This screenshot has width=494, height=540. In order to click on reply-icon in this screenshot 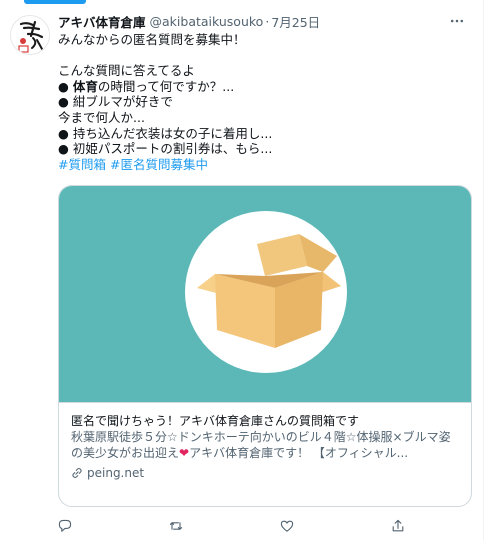, I will do `click(65, 526)`.